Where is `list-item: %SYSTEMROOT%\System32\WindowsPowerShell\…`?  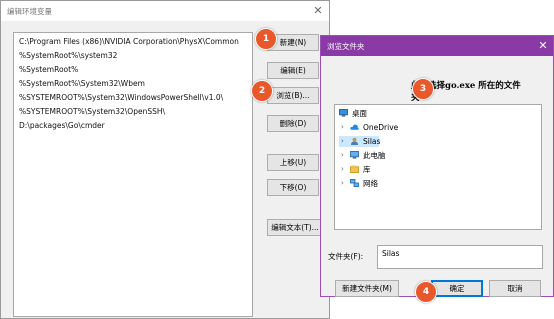 list-item: %SYSTEMROOT%\System32\WindowsPowerShell\… is located at coordinates (121, 97).